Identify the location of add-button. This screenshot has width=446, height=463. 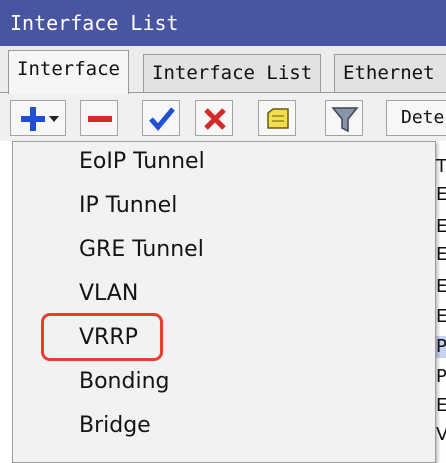
(38, 118).